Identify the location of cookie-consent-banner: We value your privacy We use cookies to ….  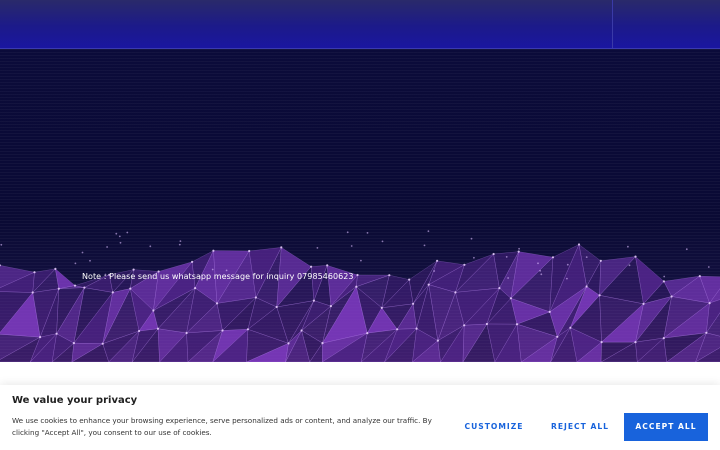
(360, 417).